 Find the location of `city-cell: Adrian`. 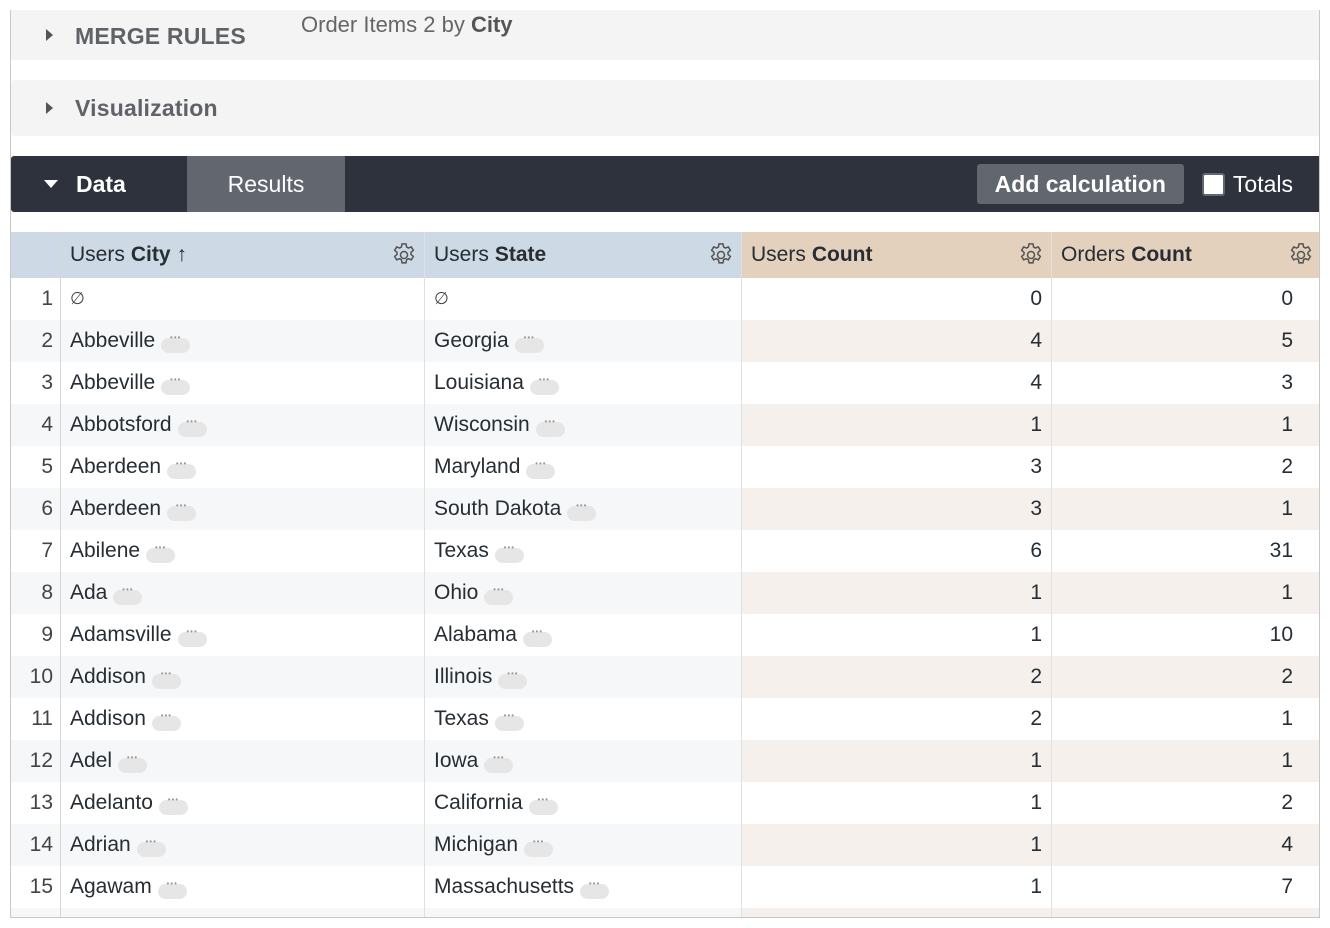

city-cell: Adrian is located at coordinates (243, 845).